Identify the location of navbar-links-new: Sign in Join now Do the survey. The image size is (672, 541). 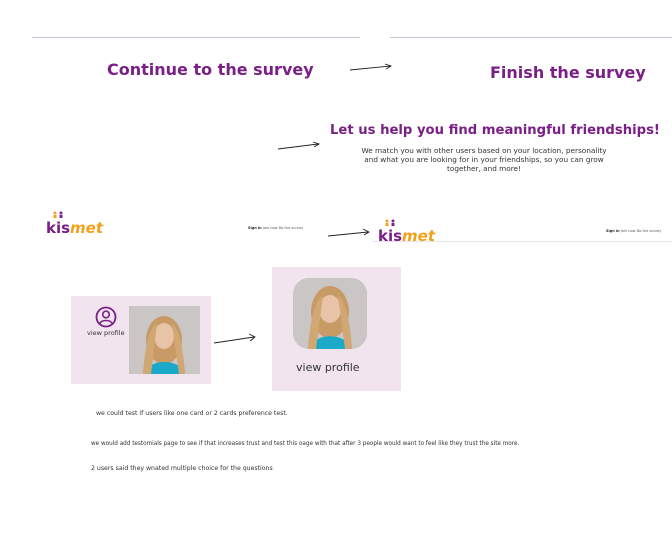
(633, 231).